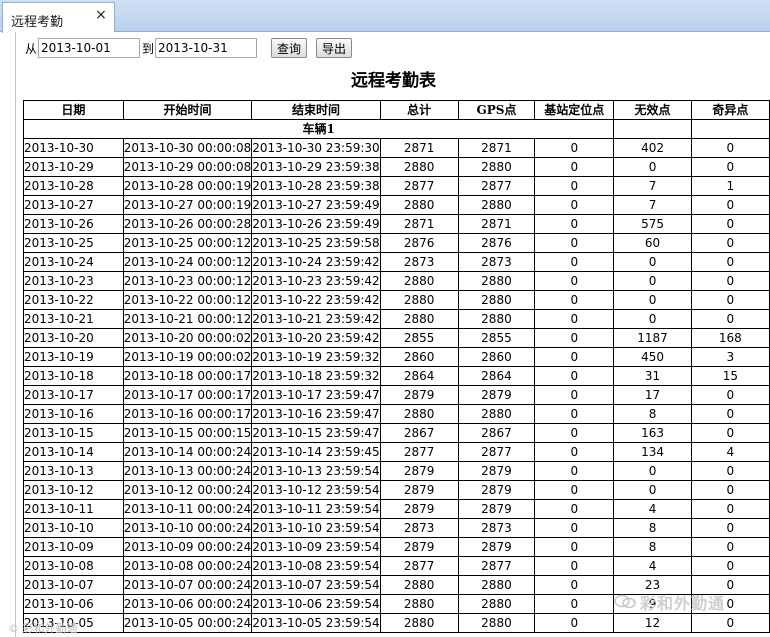 The image size is (770, 637). Describe the element at coordinates (730, 376) in the screenshot. I see `cell-anomaly: 15` at that location.